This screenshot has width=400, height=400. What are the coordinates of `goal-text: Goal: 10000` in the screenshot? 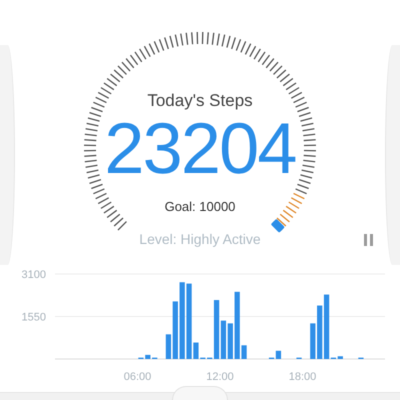 It's located at (200, 207).